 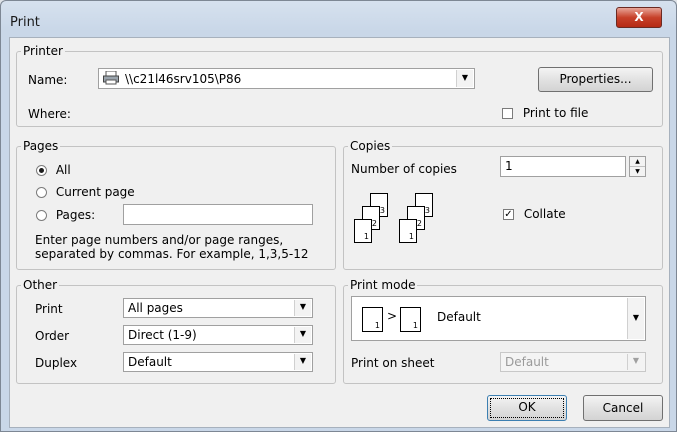 I want to click on printer-icon, so click(x=111, y=77).